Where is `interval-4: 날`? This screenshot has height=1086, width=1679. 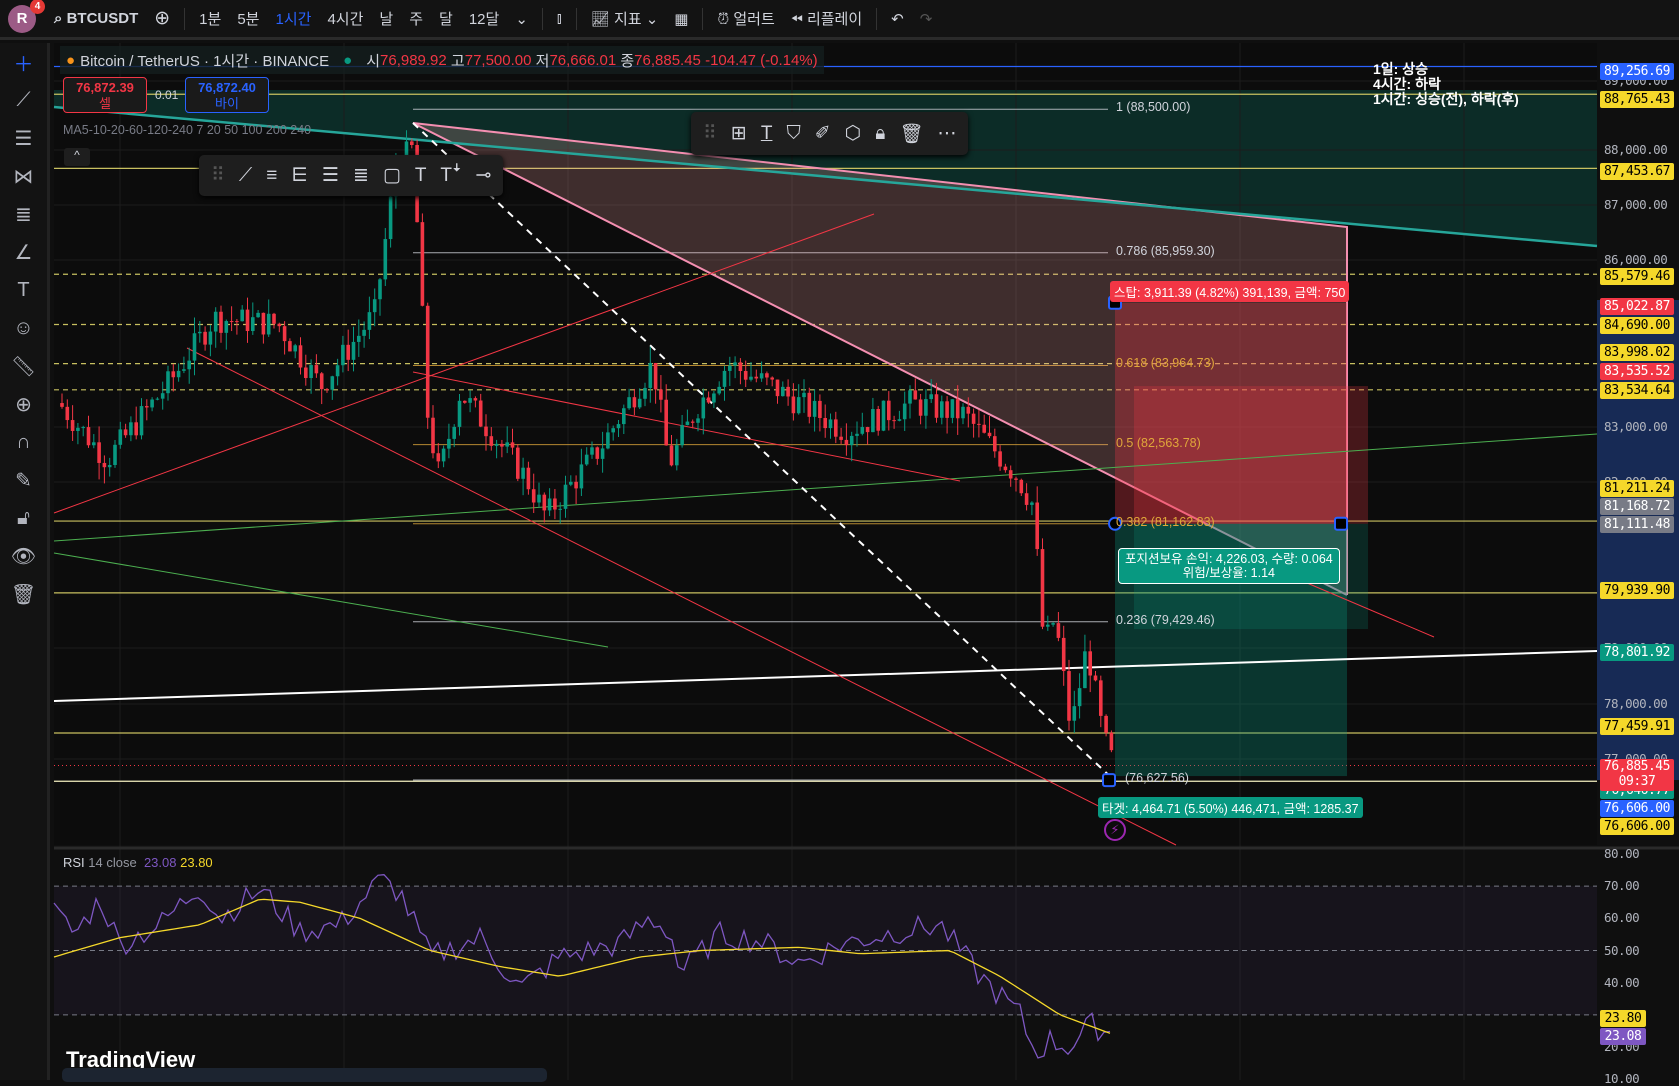
interval-4: 날 is located at coordinates (386, 18).